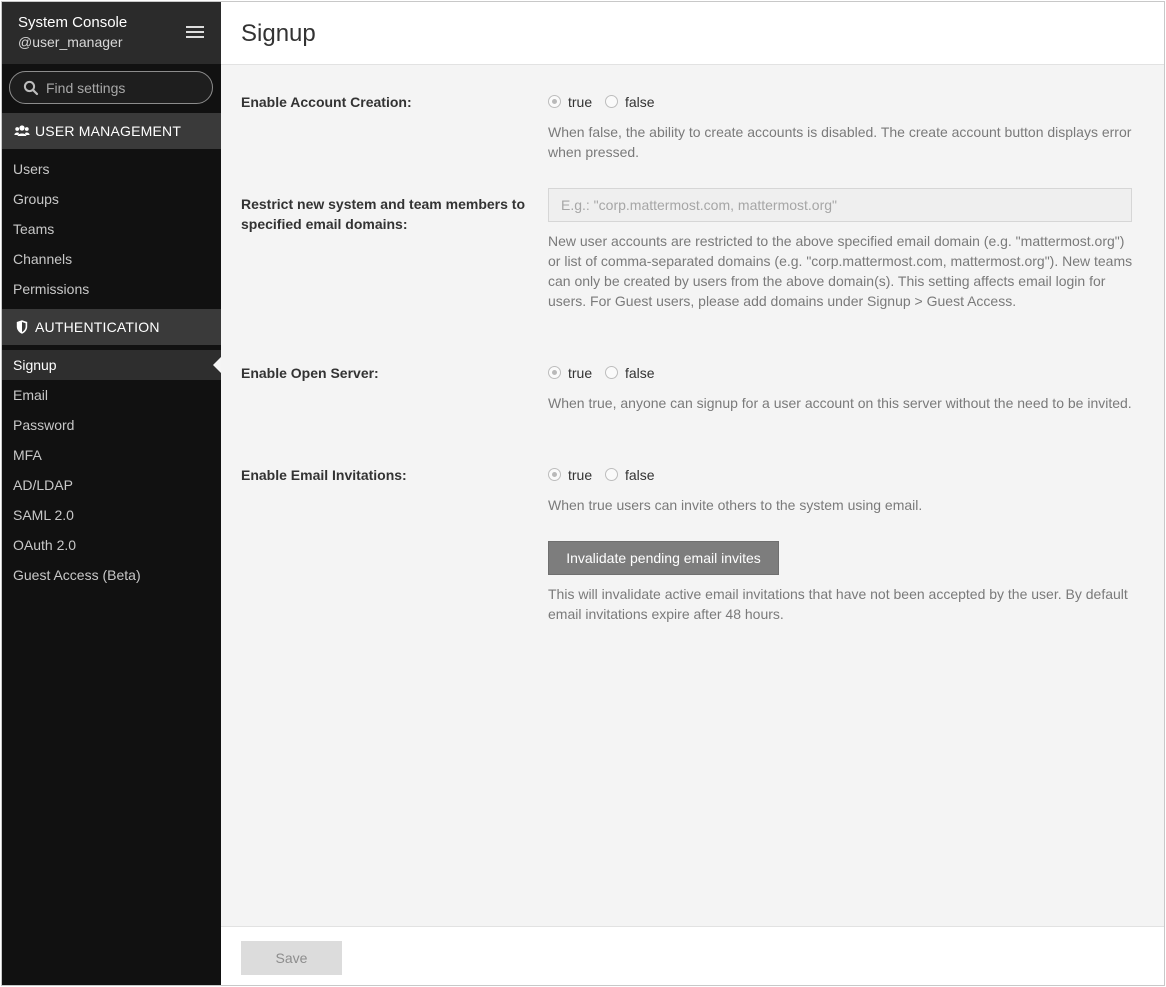  I want to click on account-creation-label: Enable Account Creation:, so click(326, 102).